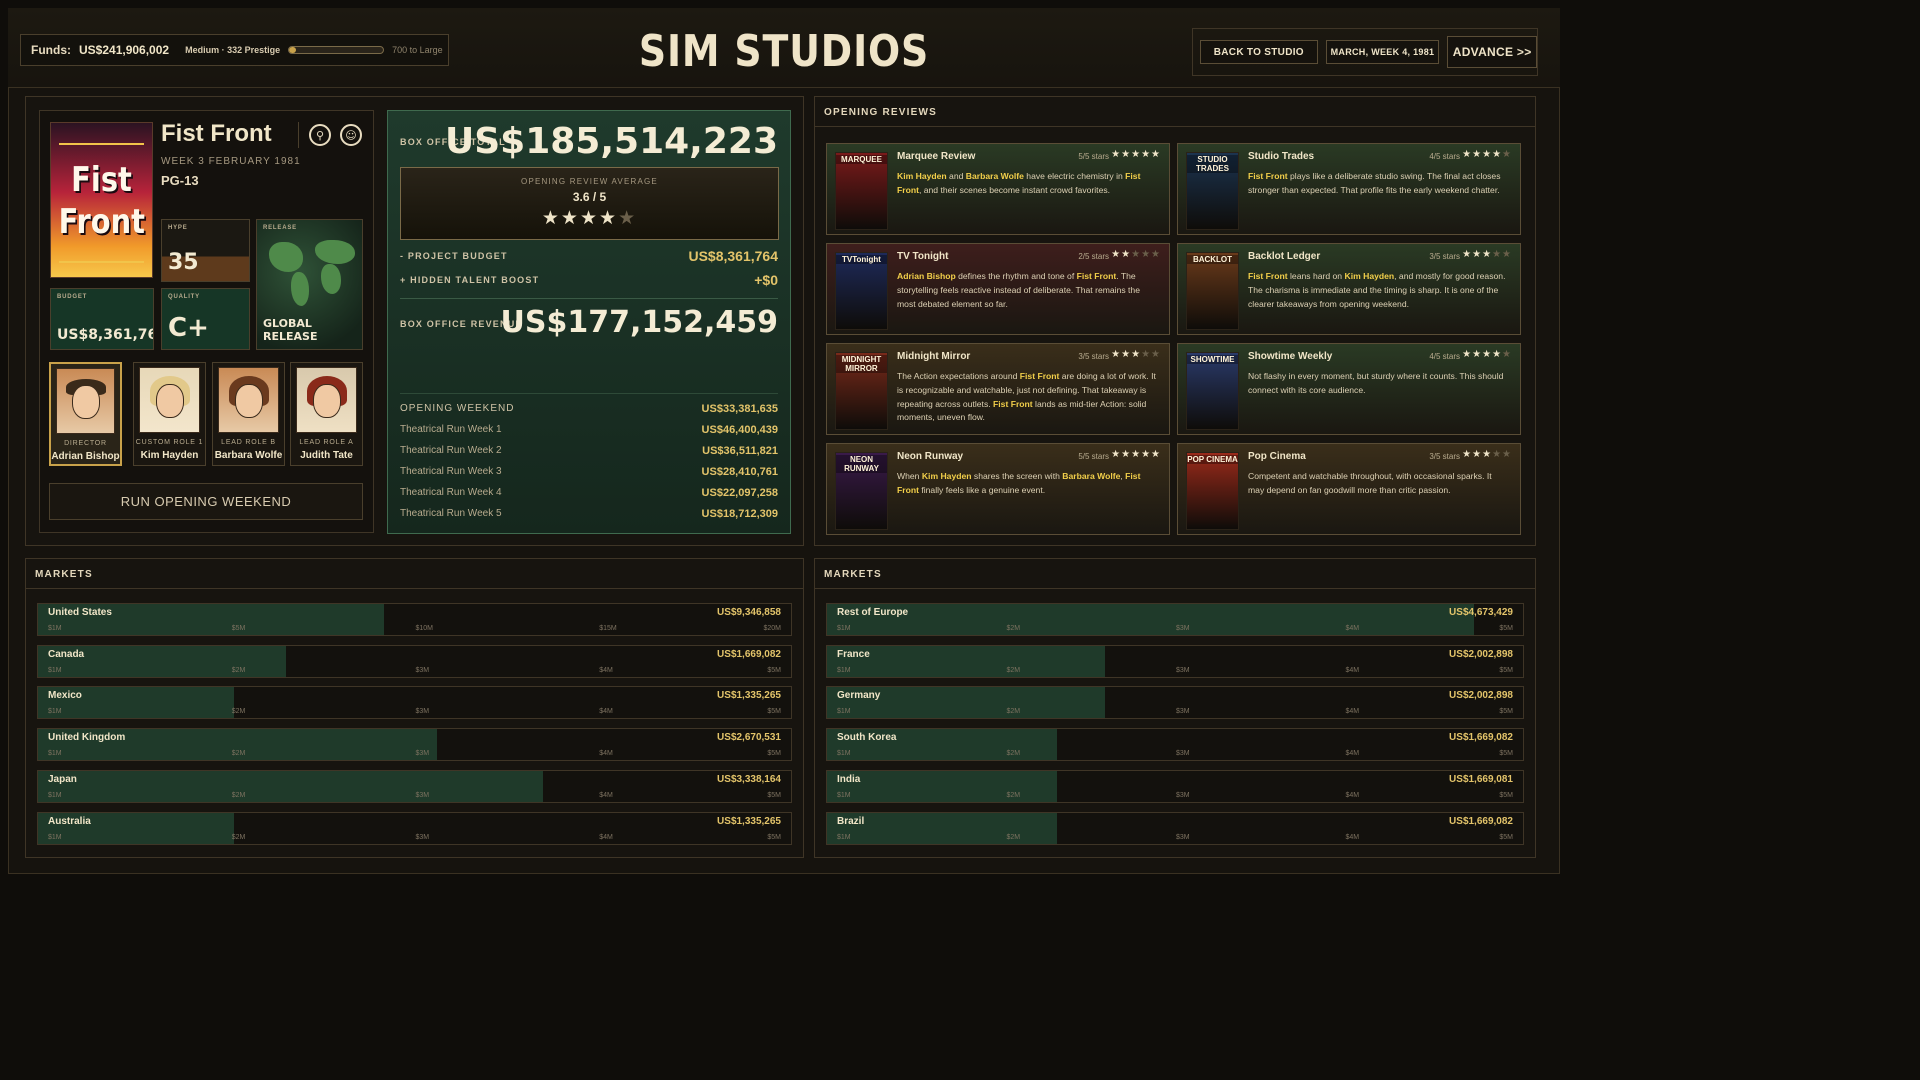  I want to click on market-value: US$9,346,858, so click(749, 612).